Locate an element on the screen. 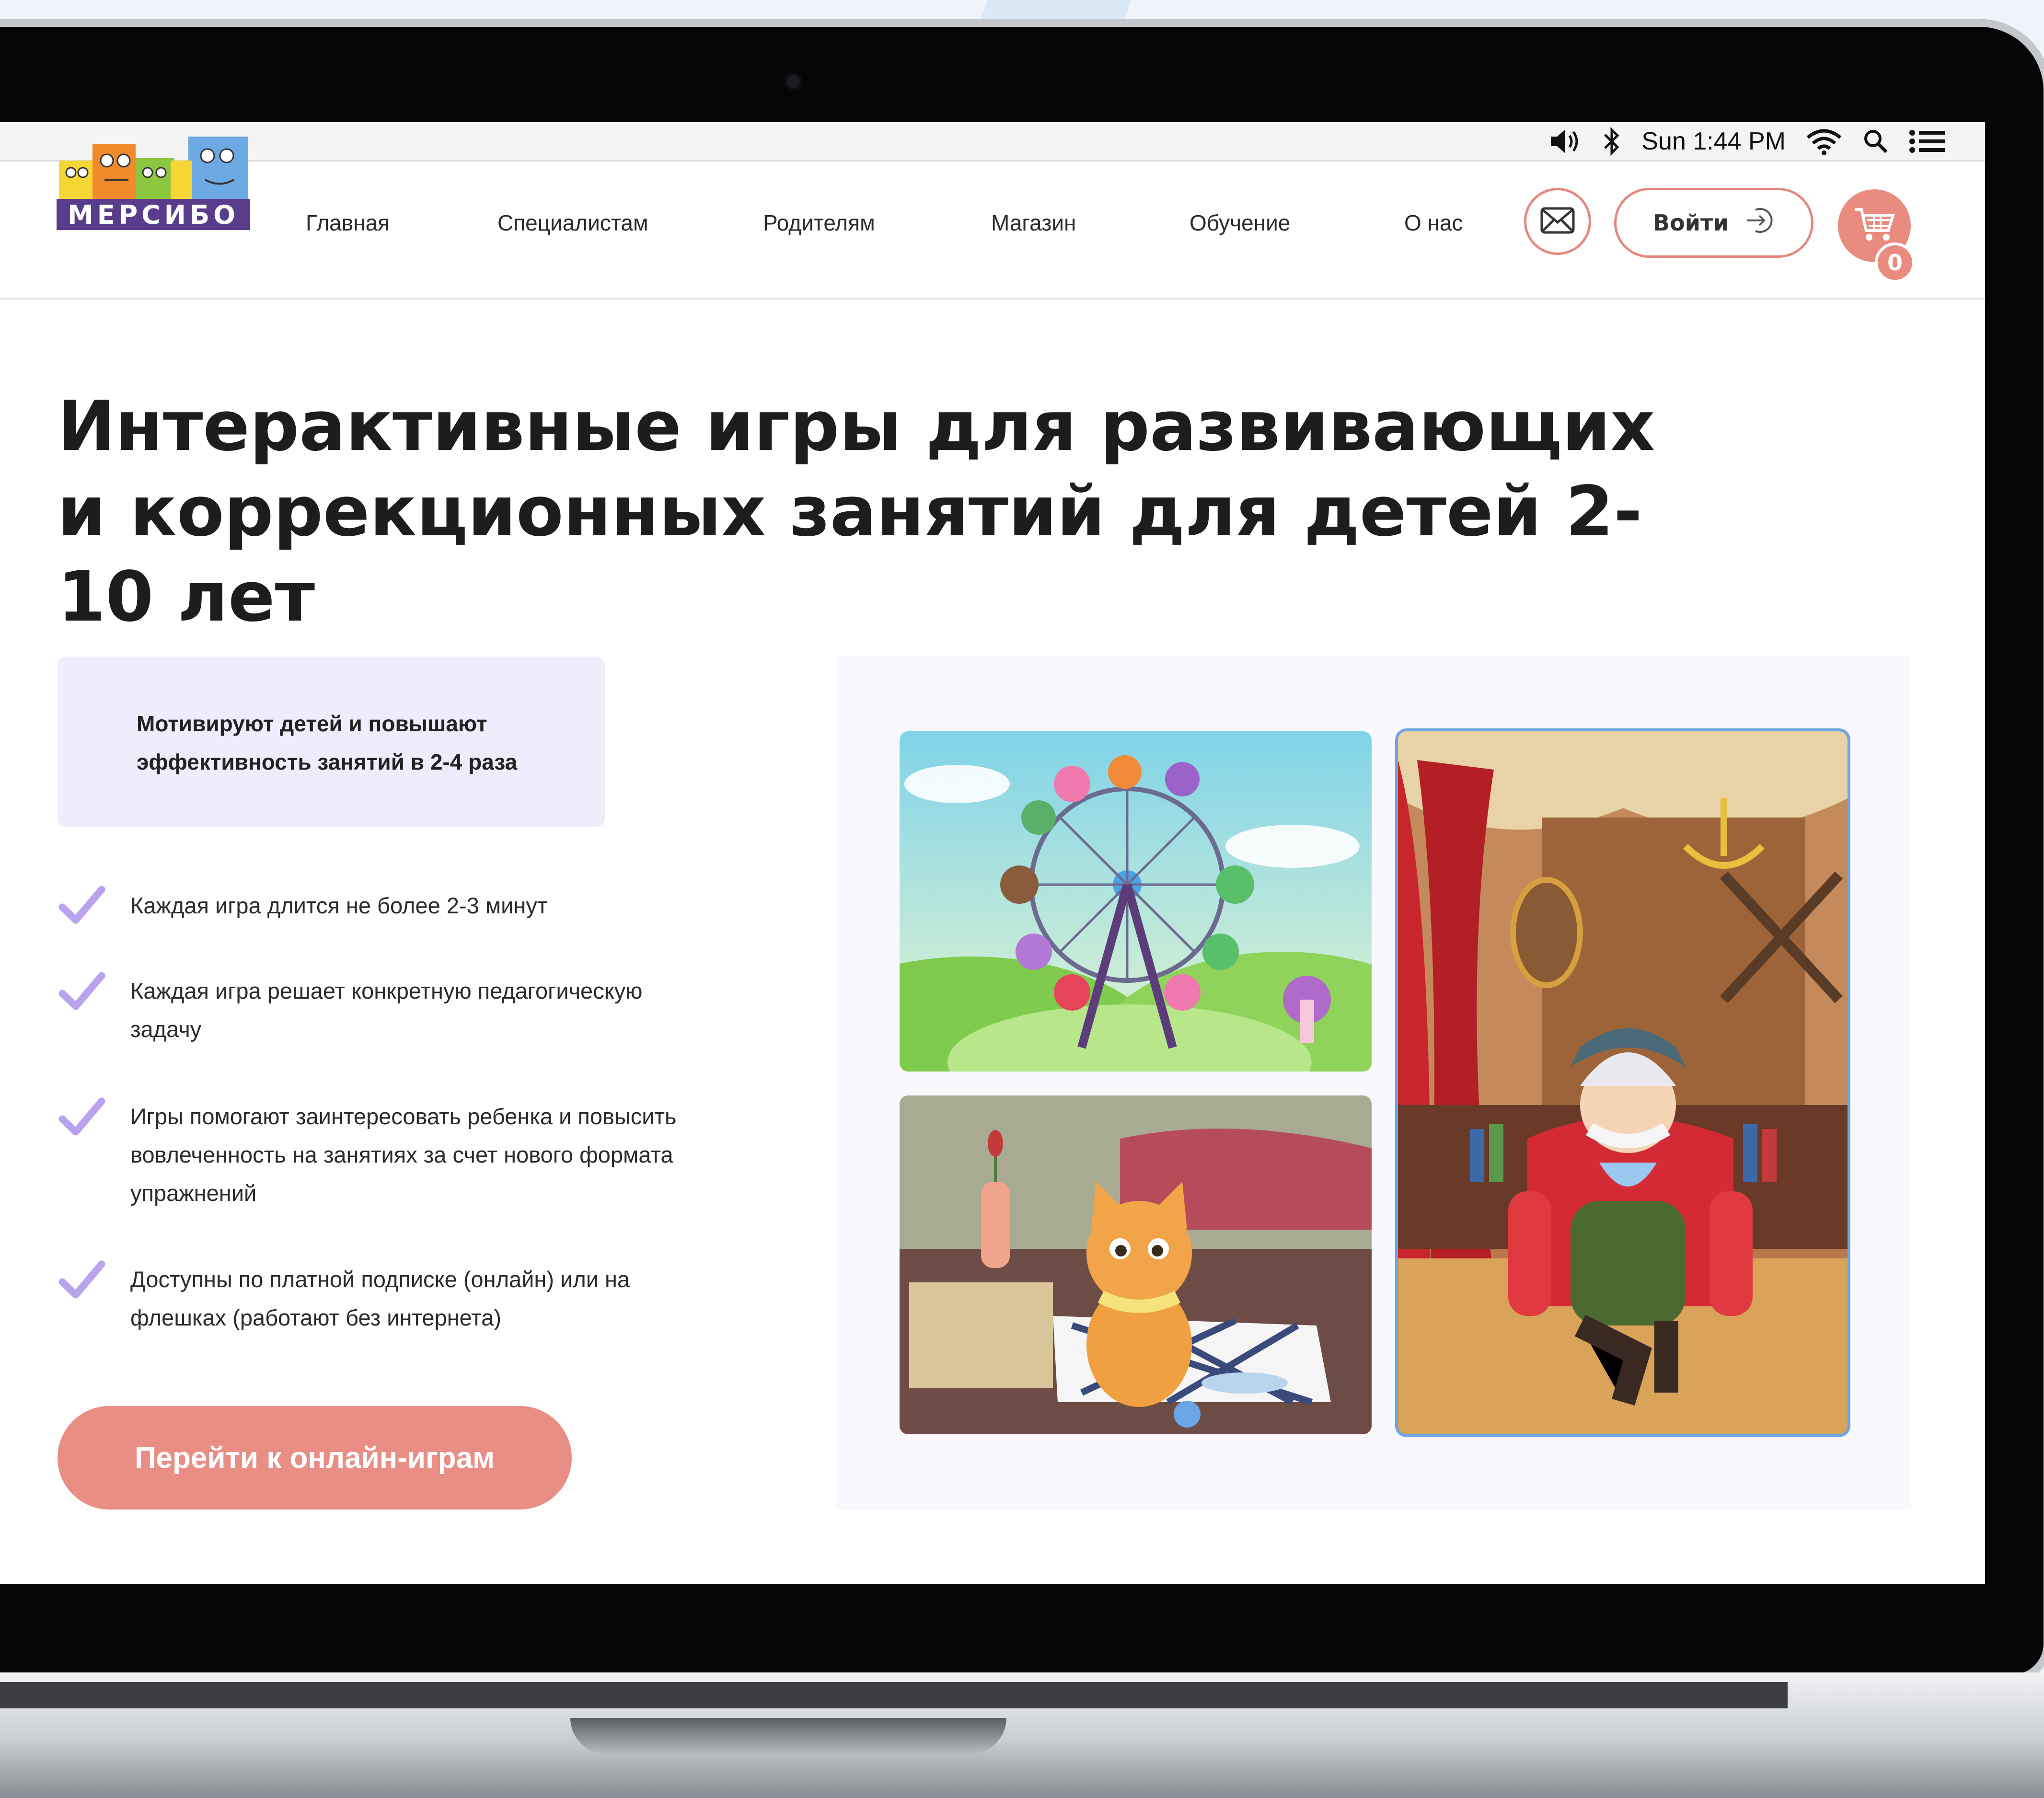 This screenshot has width=2044, height=1798. nav-shop: Магазин is located at coordinates (1033, 223).